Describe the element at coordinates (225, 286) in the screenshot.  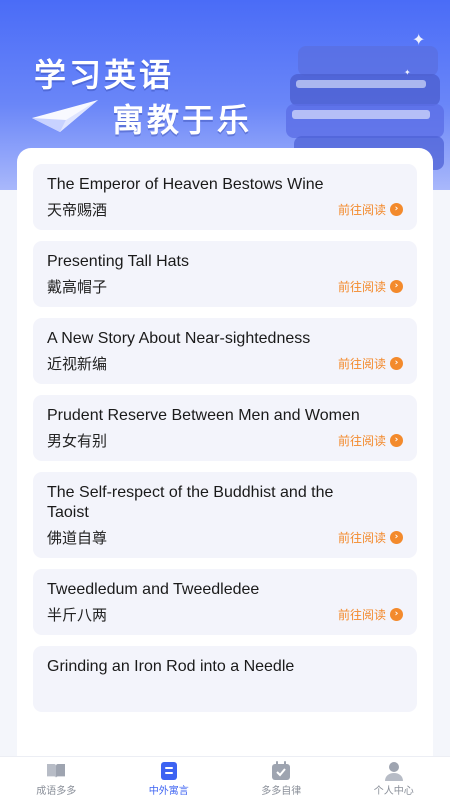
I see `fable-card-footer: 戴高帽子 前往阅读 ›` at that location.